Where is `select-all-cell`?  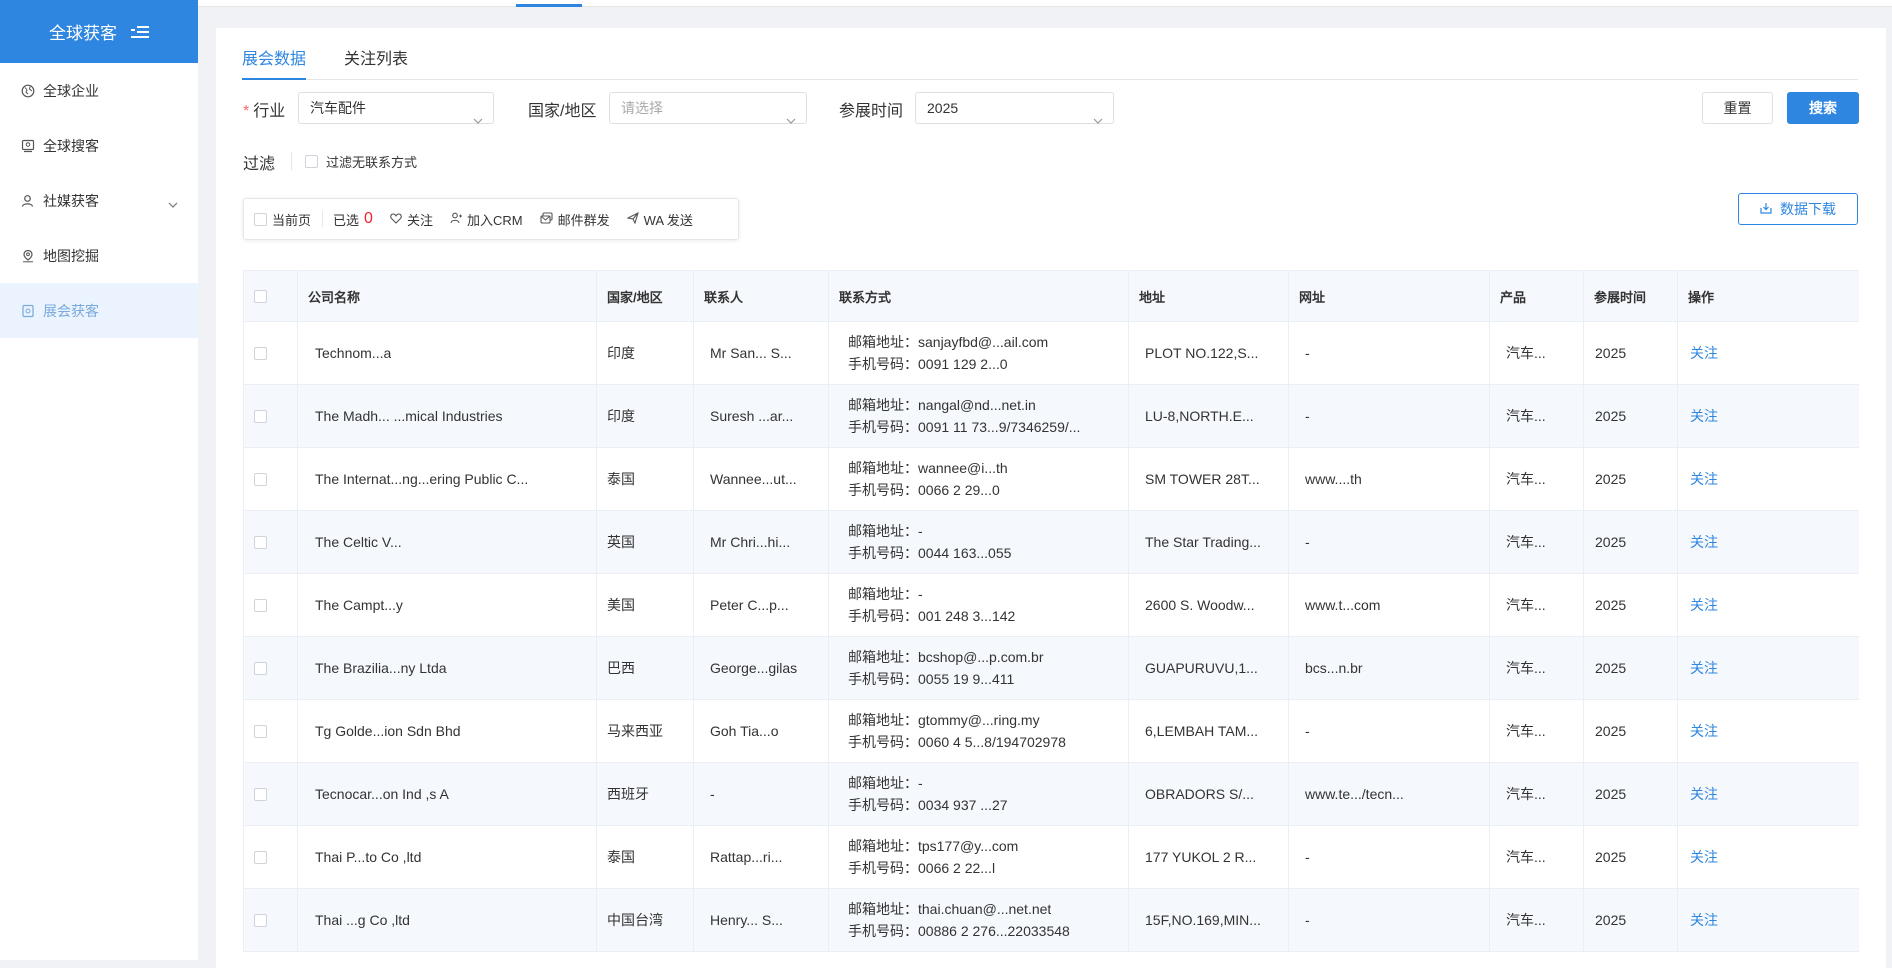
select-all-cell is located at coordinates (271, 296).